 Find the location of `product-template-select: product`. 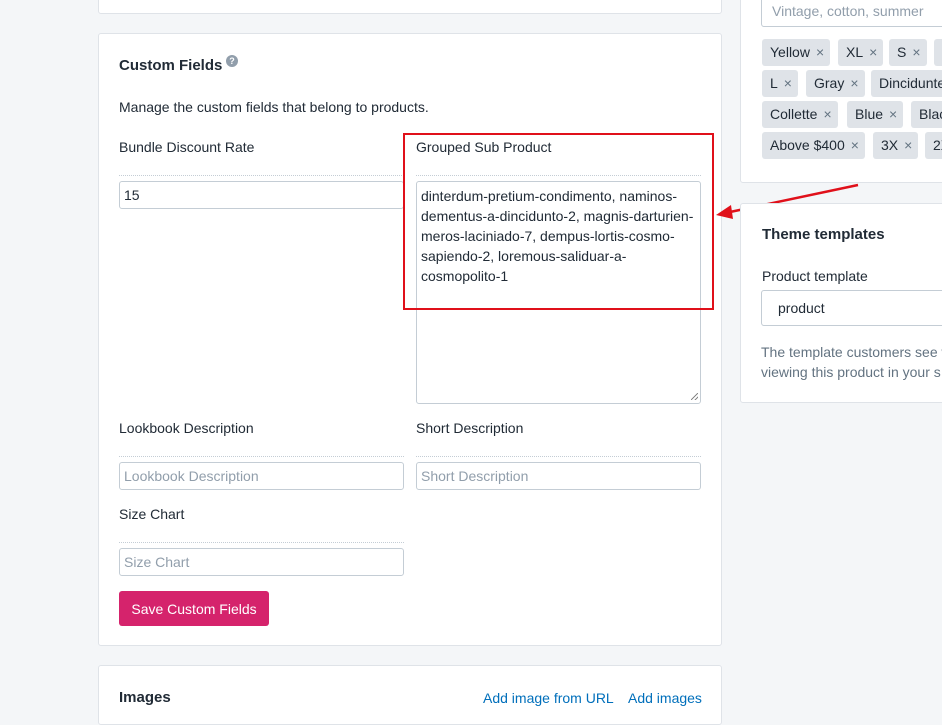

product-template-select: product is located at coordinates (851, 308).